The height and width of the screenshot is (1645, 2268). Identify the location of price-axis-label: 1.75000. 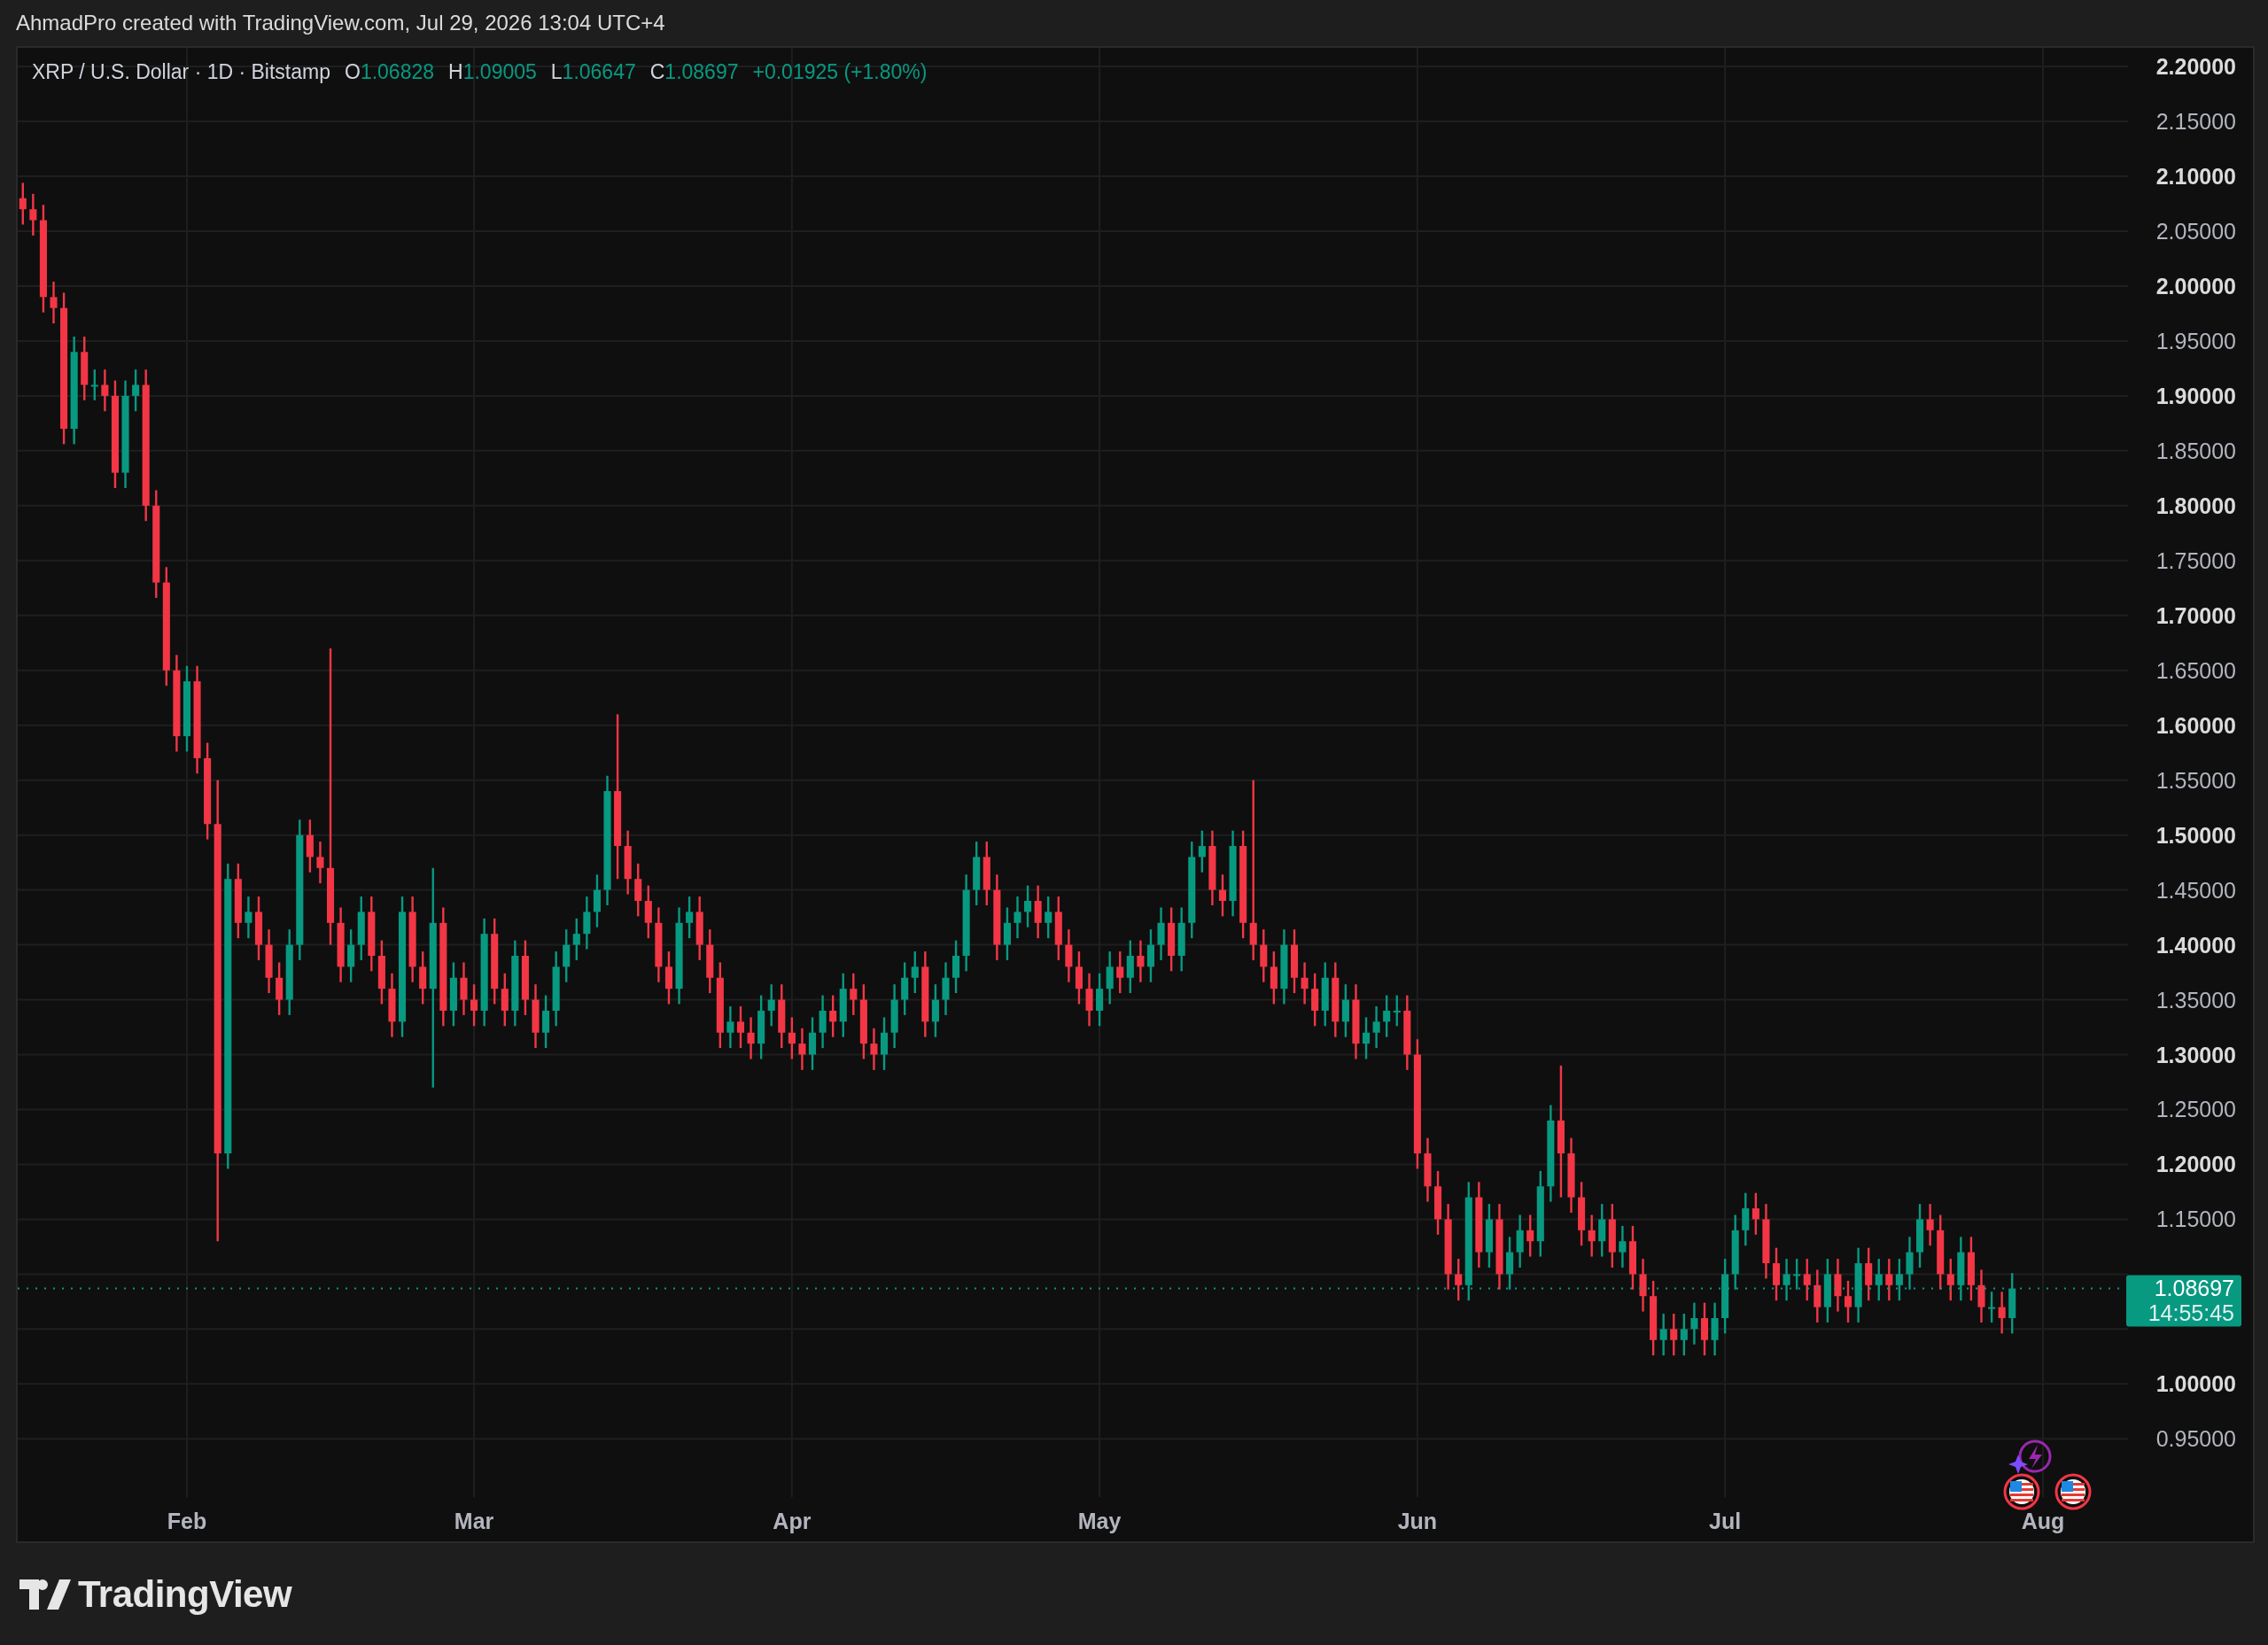
(2195, 560).